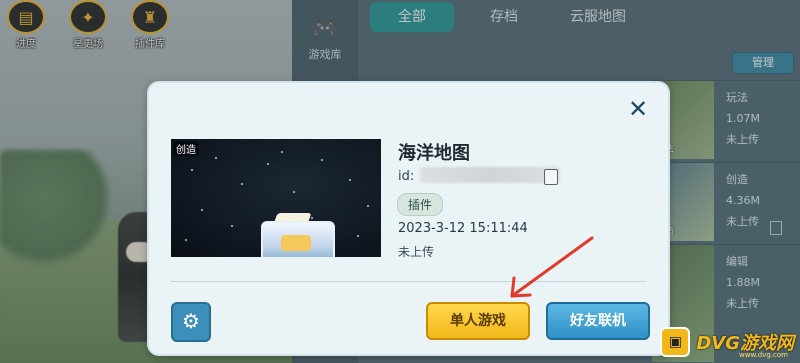 Image resolution: width=800 pixels, height=363 pixels. Describe the element at coordinates (549, 178) in the screenshot. I see `copy-id-icon` at that location.